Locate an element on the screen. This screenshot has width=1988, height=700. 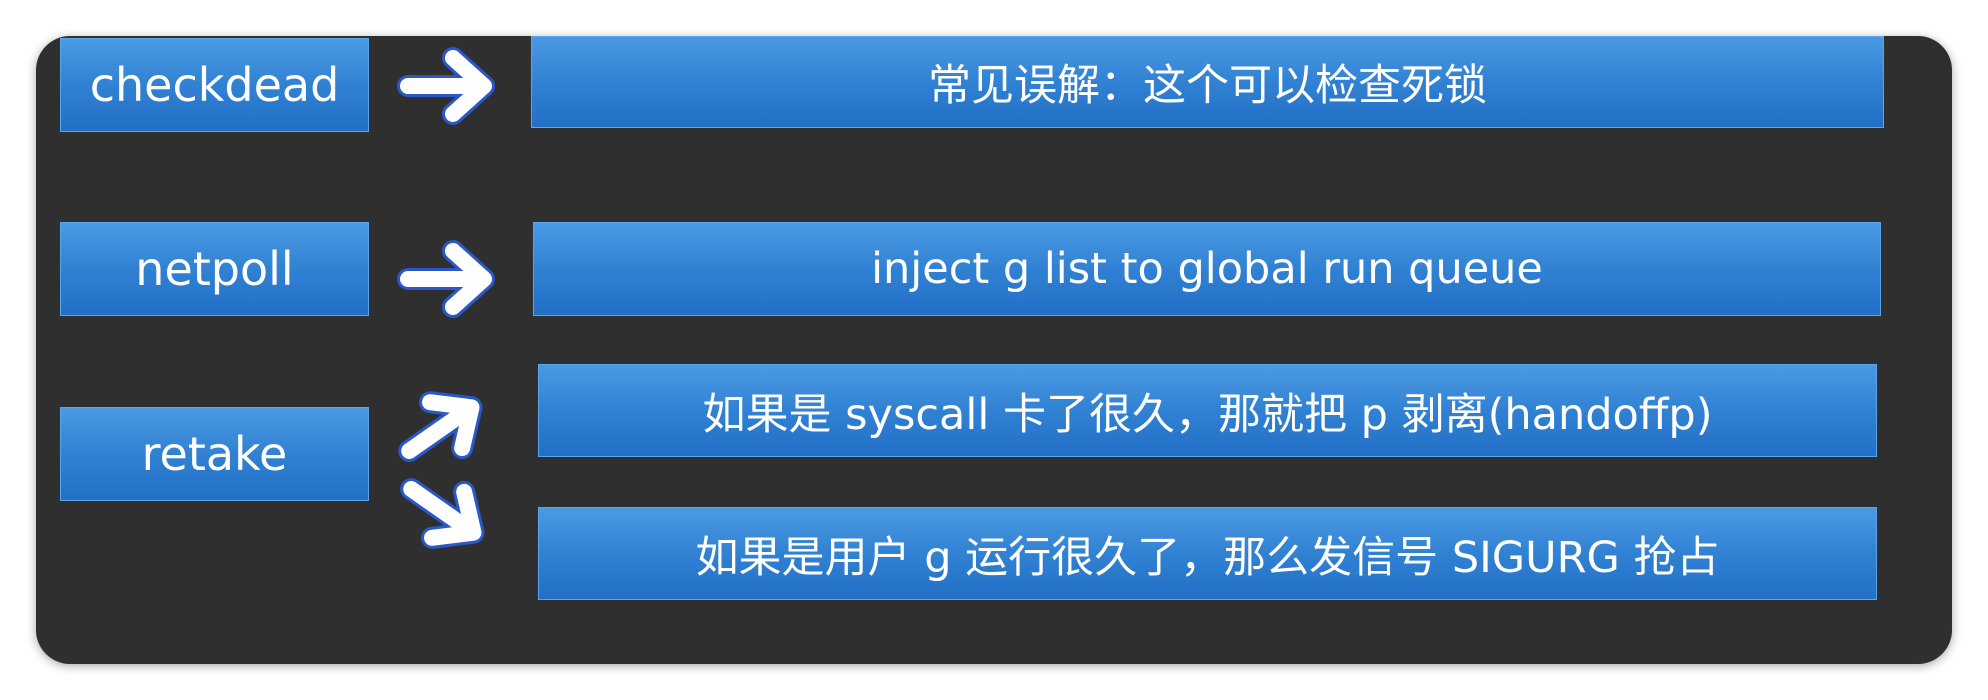
retake-preempt-description-box: 如果是用户 g 运行很久了，那么发信号 SIGURG 抢占 is located at coordinates (1207, 553).